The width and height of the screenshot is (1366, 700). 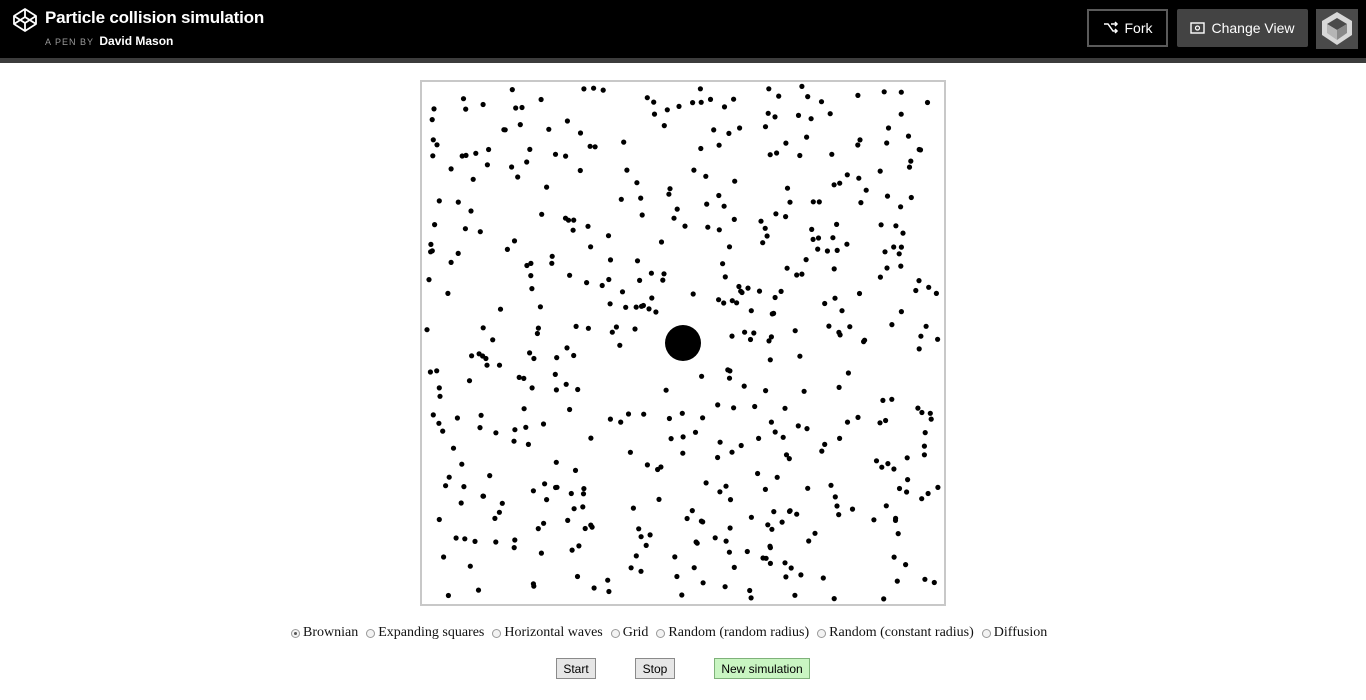 What do you see at coordinates (762, 668) in the screenshot?
I see `new-simulation-button: New simulation` at bounding box center [762, 668].